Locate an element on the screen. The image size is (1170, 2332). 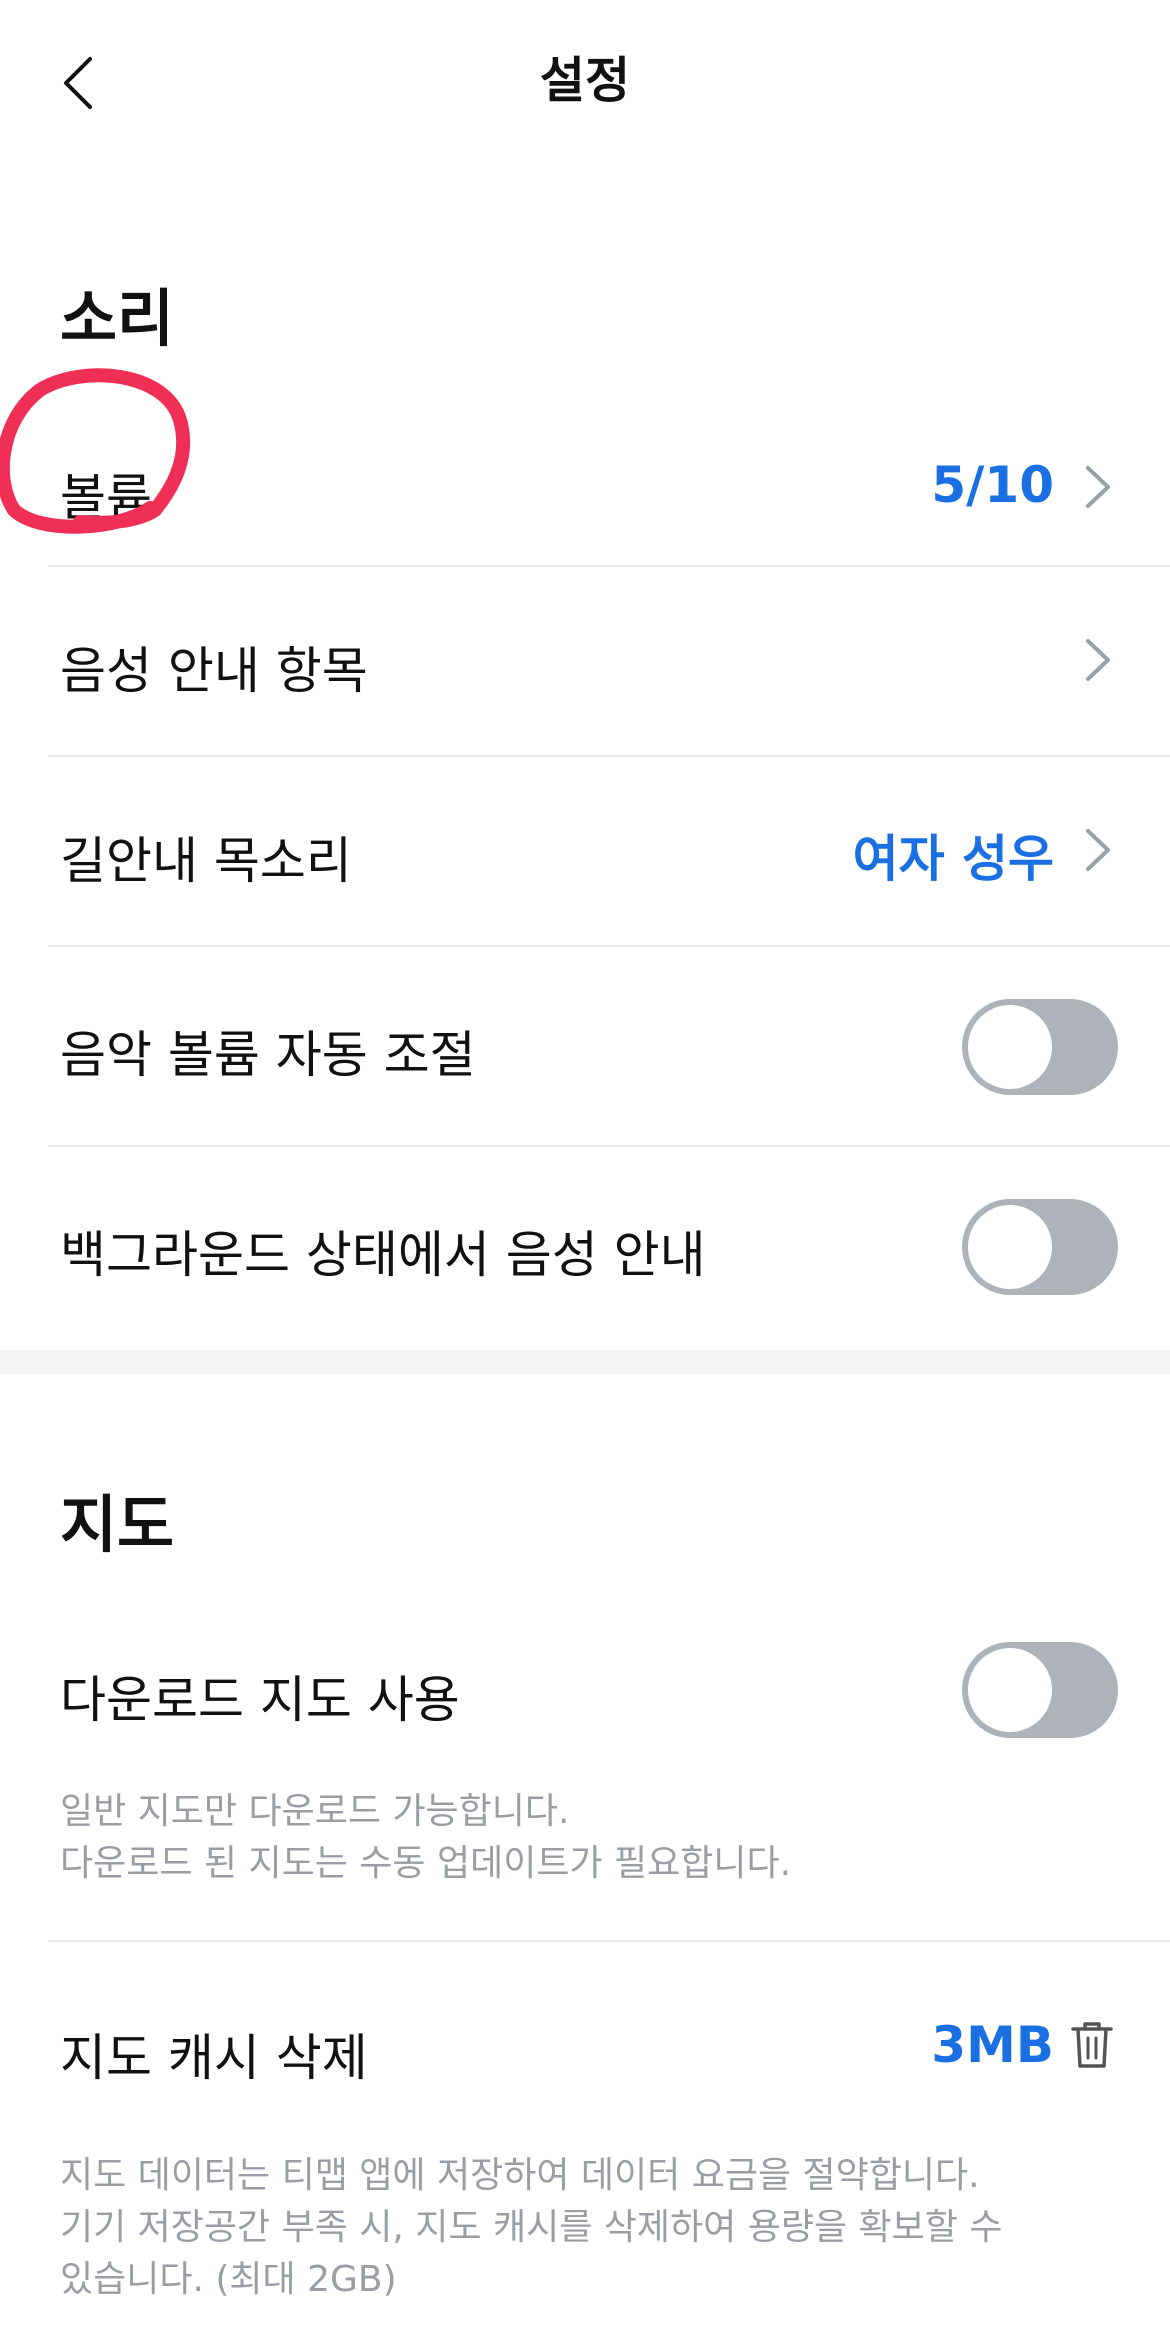
volume-value: 5/10 is located at coordinates (992, 485).